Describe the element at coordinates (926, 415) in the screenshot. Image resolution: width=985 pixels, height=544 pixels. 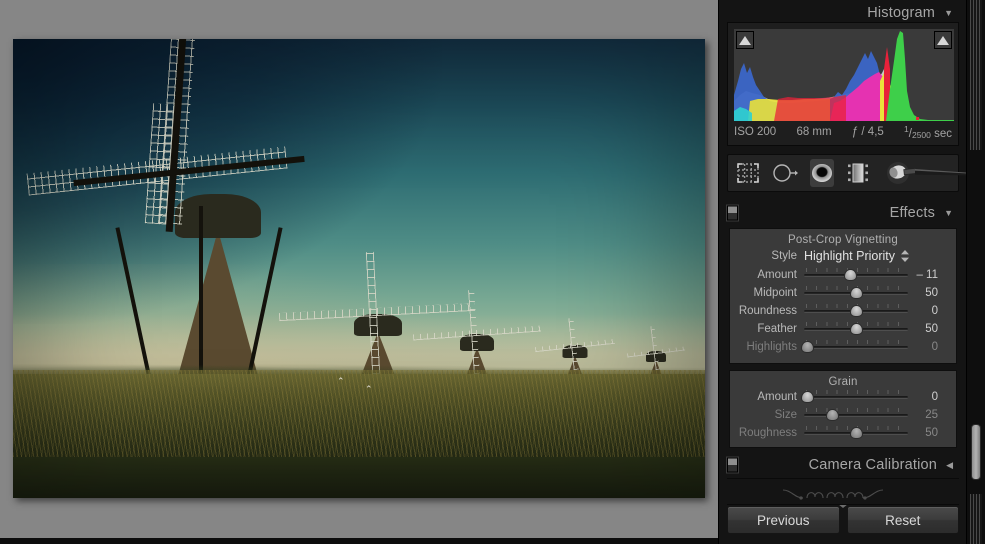
I see `grain-size-value: 25` at that location.